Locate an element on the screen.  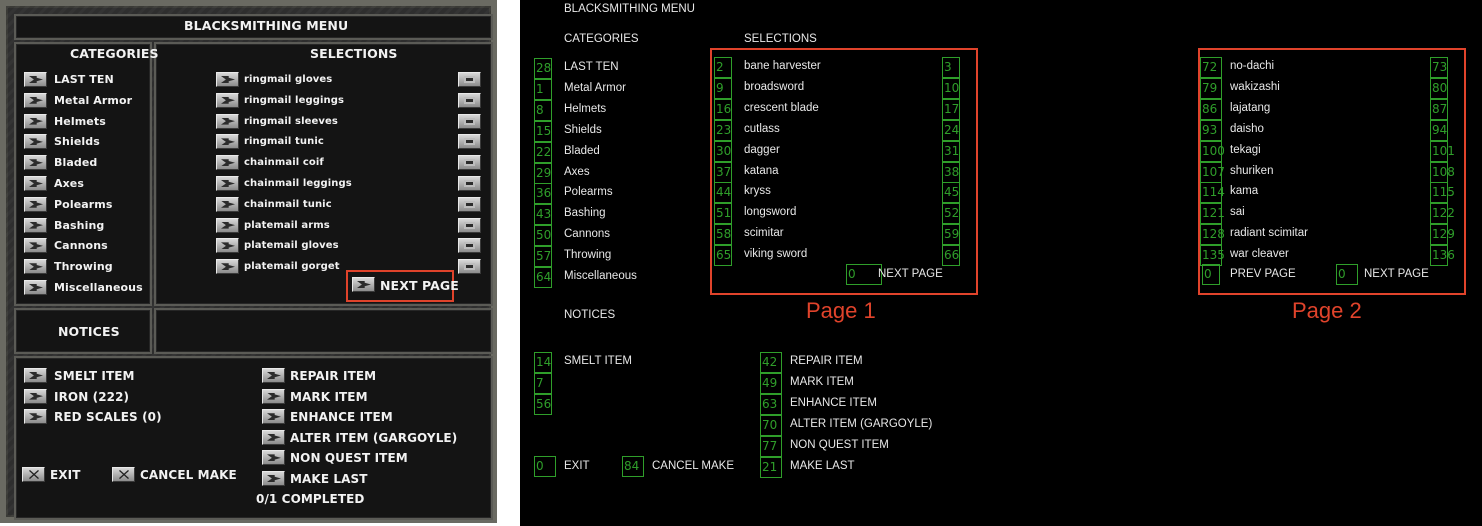
page2-info-id: 80 is located at coordinates (1439, 88).